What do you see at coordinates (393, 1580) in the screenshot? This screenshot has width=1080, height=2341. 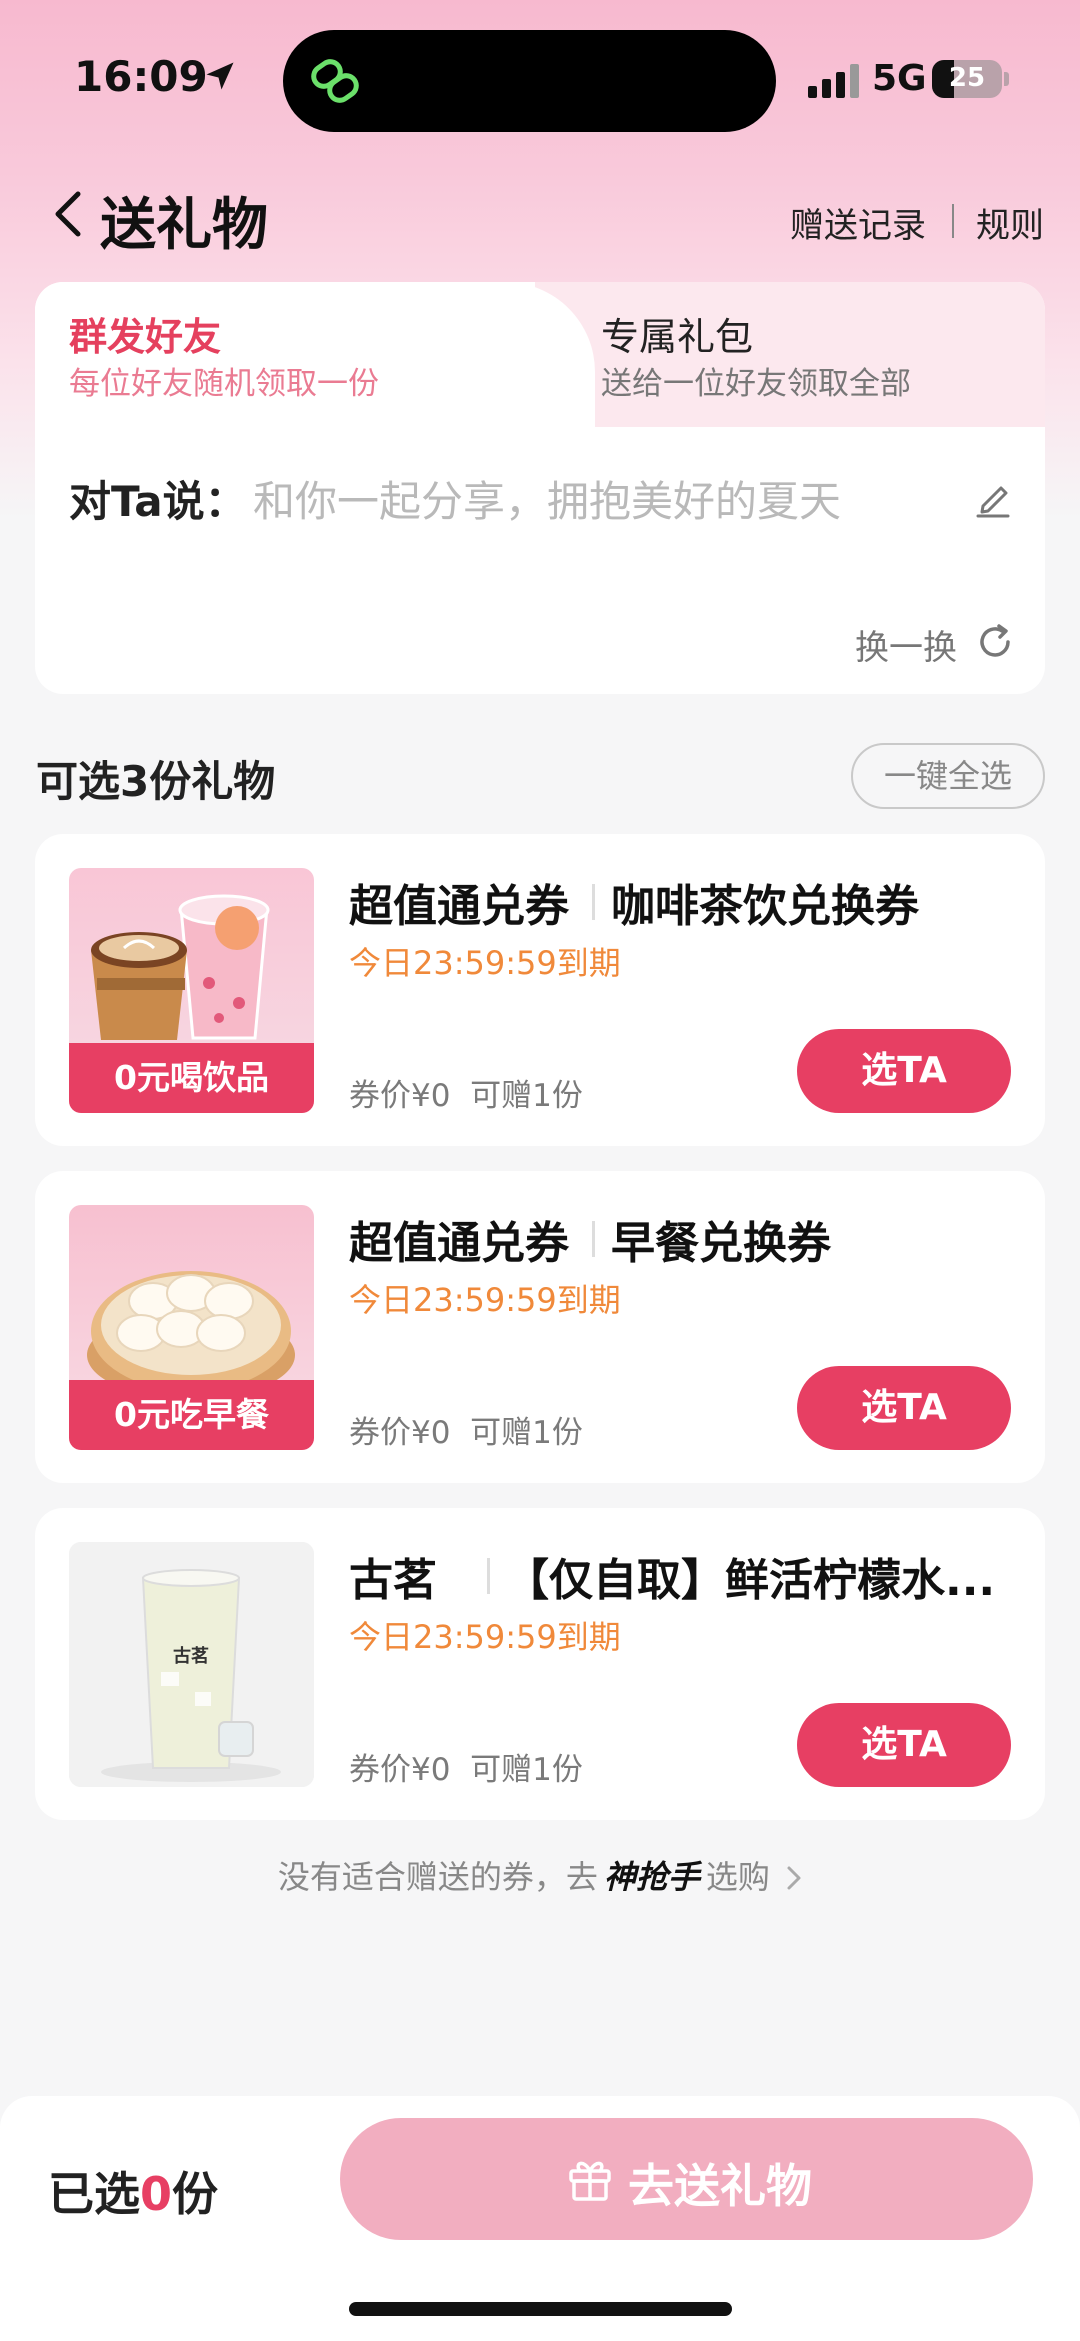 I see `gift-brand: 古茗` at bounding box center [393, 1580].